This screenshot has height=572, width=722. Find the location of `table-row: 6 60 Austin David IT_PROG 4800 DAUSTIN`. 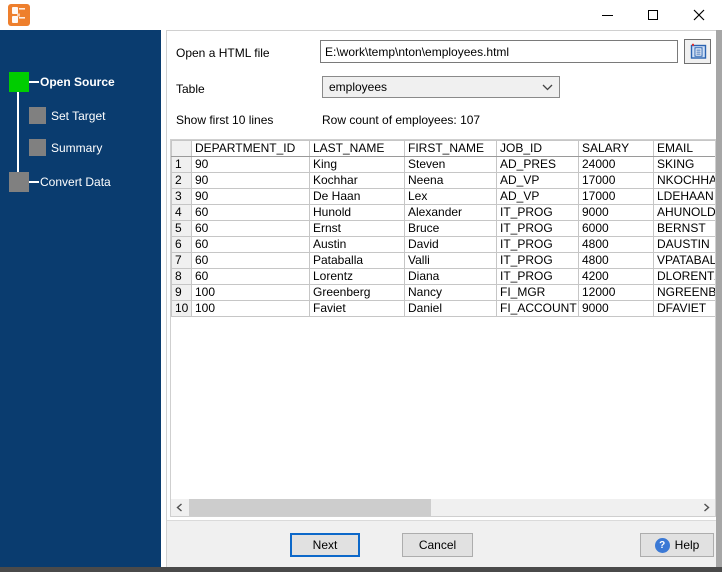

table-row: 6 60 Austin David IT_PROG 4800 DAUSTIN is located at coordinates (443, 244).